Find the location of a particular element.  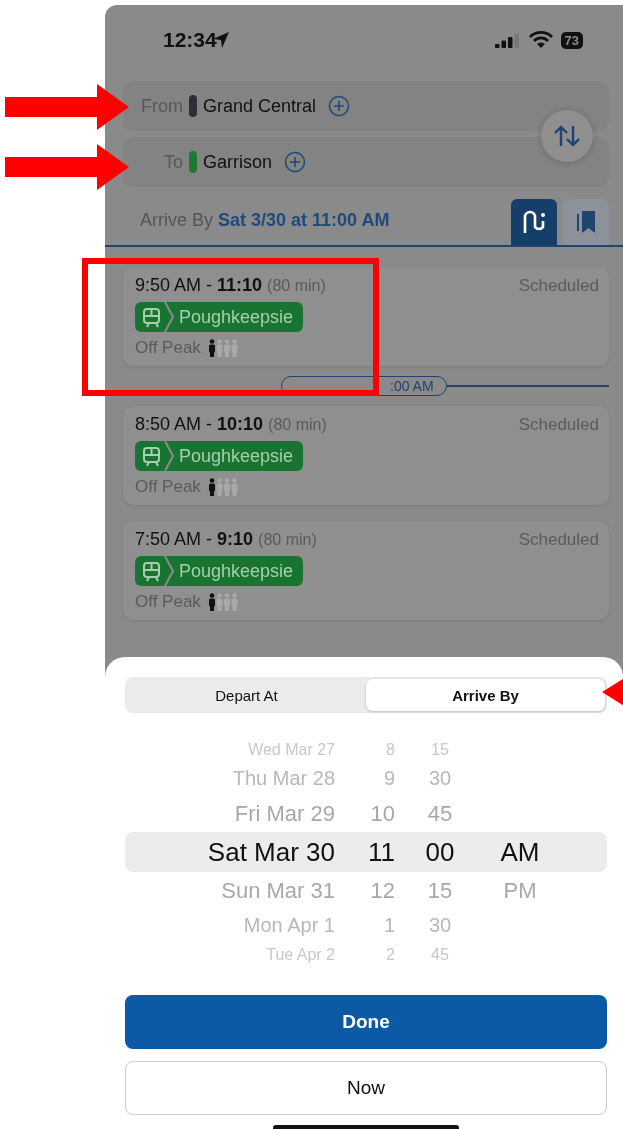

signal-icon is located at coordinates (507, 40).